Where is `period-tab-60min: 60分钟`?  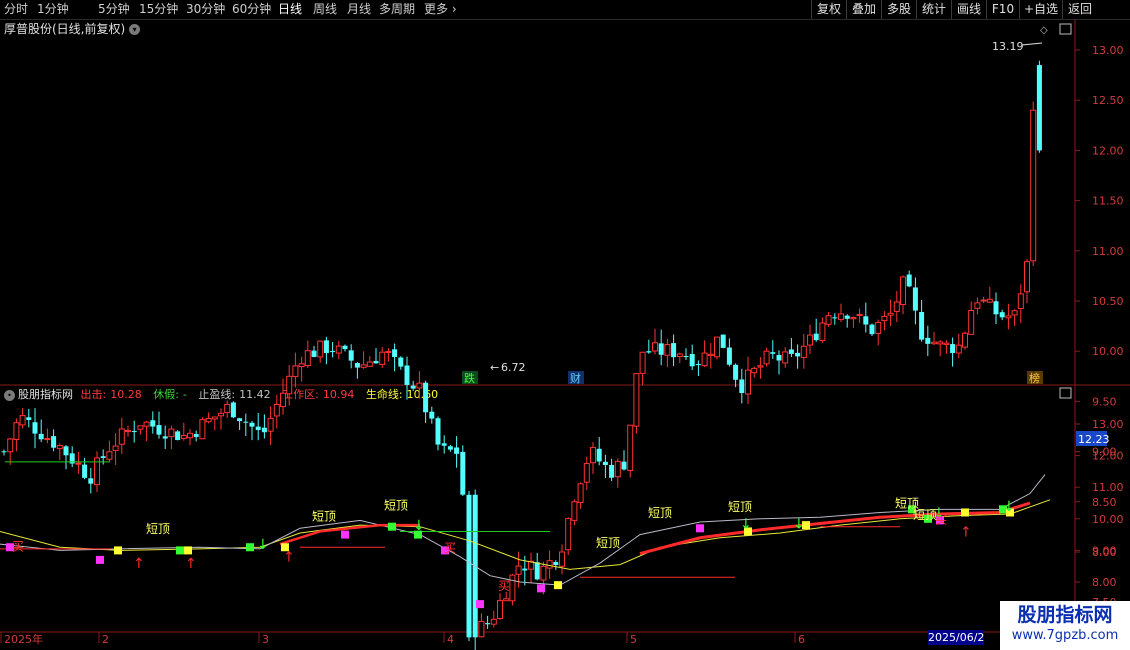 period-tab-60min: 60分钟 is located at coordinates (251, 9).